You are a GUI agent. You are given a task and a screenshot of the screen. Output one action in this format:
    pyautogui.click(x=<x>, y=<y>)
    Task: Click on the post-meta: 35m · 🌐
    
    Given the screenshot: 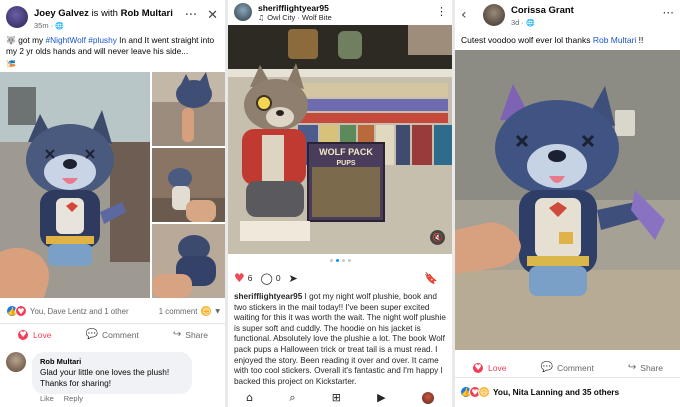 What is the action you would take?
    pyautogui.click(x=49, y=25)
    